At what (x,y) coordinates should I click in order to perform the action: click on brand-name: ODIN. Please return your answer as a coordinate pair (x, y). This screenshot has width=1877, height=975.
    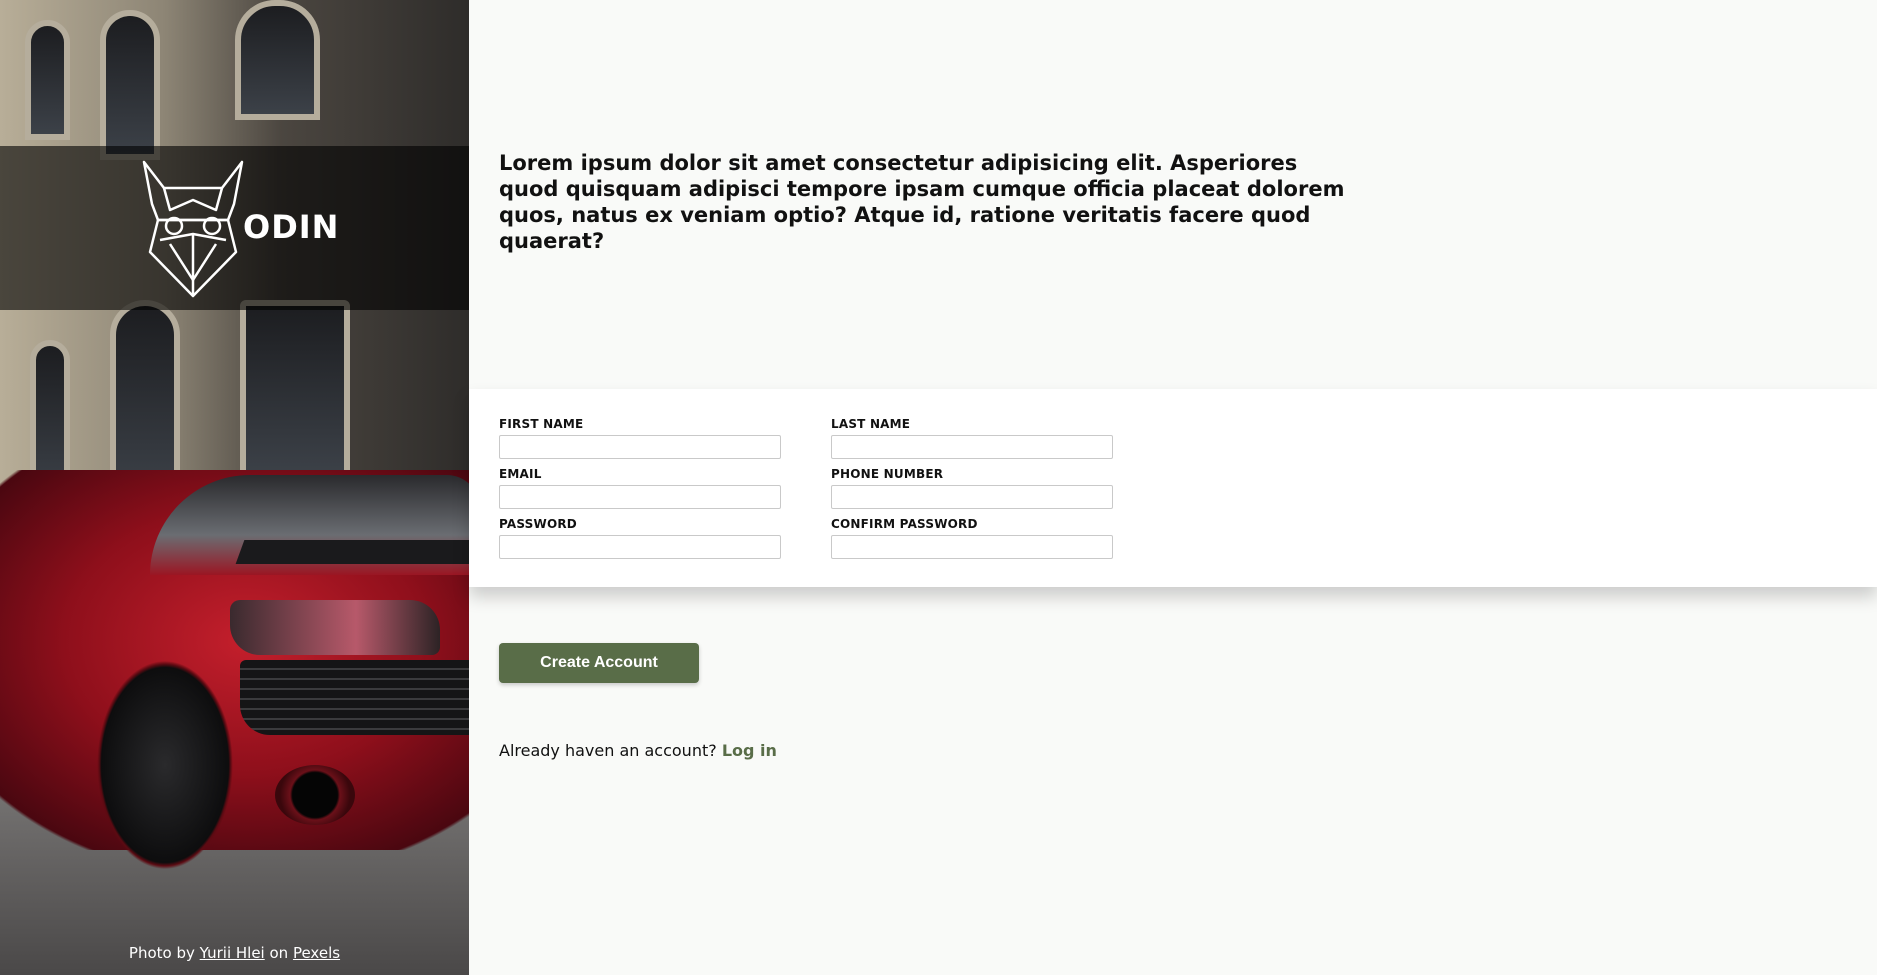
    Looking at the image, I should click on (291, 227).